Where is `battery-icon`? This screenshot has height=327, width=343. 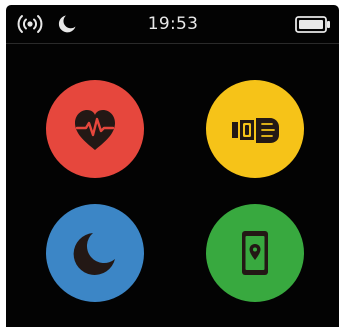 battery-icon is located at coordinates (312, 24).